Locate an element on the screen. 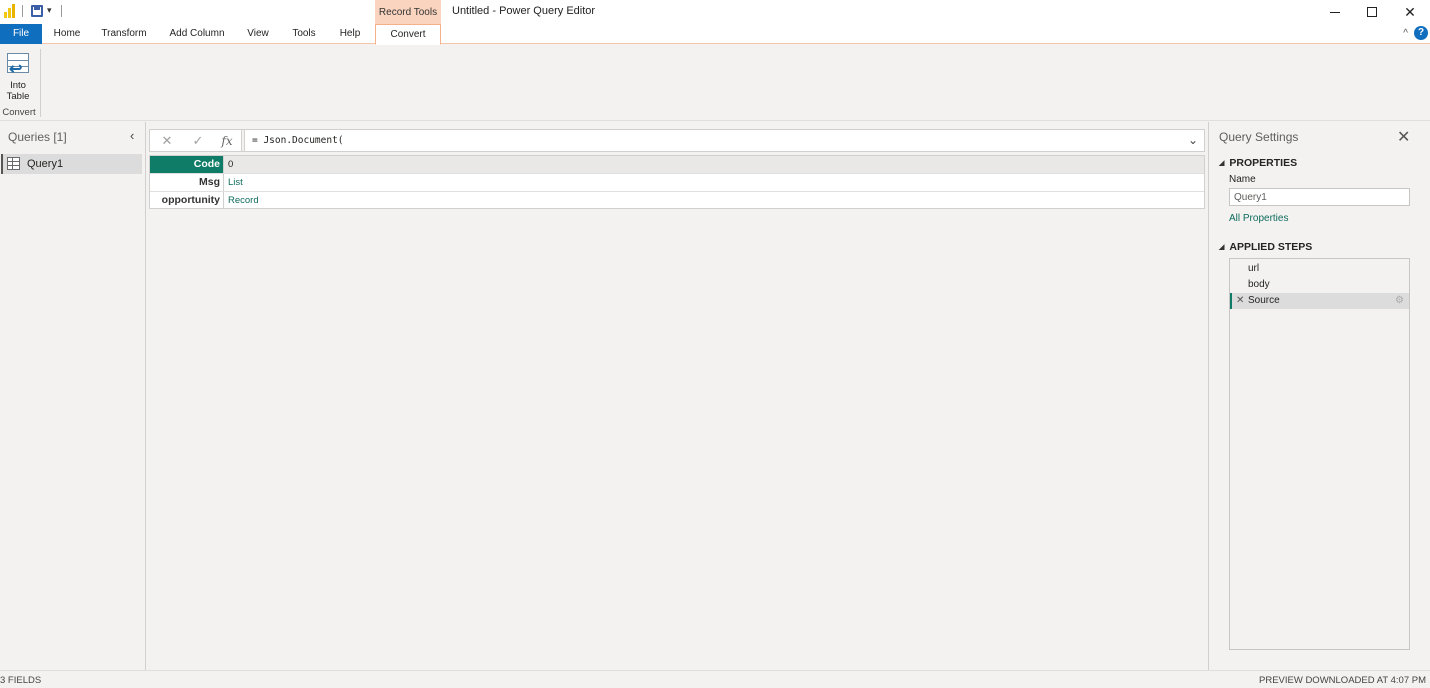 The height and width of the screenshot is (688, 1430). tab-view: View is located at coordinates (258, 34).